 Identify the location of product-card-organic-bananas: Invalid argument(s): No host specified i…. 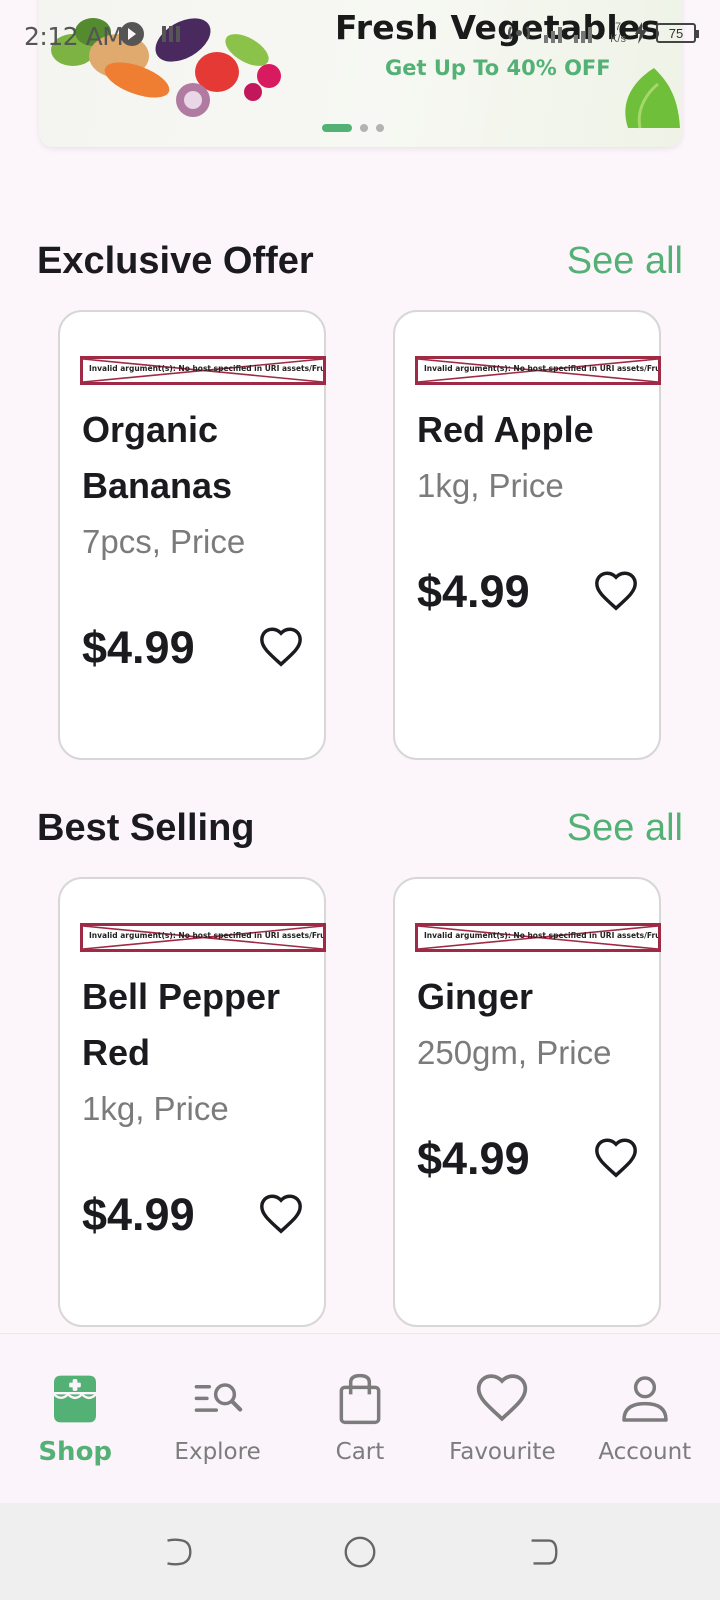
(192, 535).